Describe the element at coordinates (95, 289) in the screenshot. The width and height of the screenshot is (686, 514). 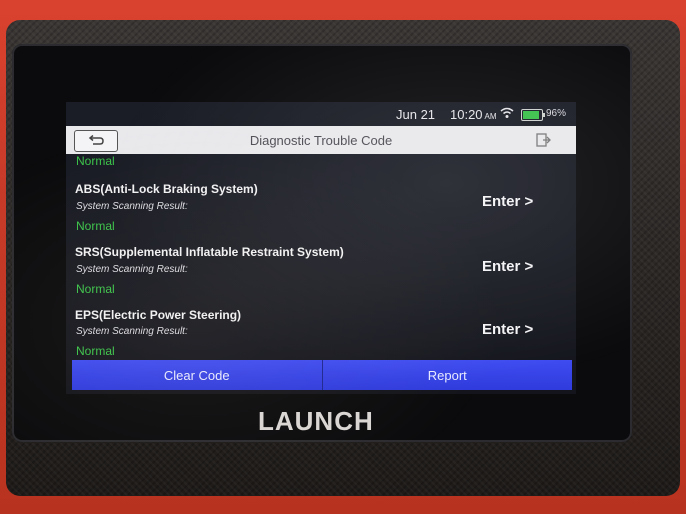
I see `srs-status: Normal` at that location.